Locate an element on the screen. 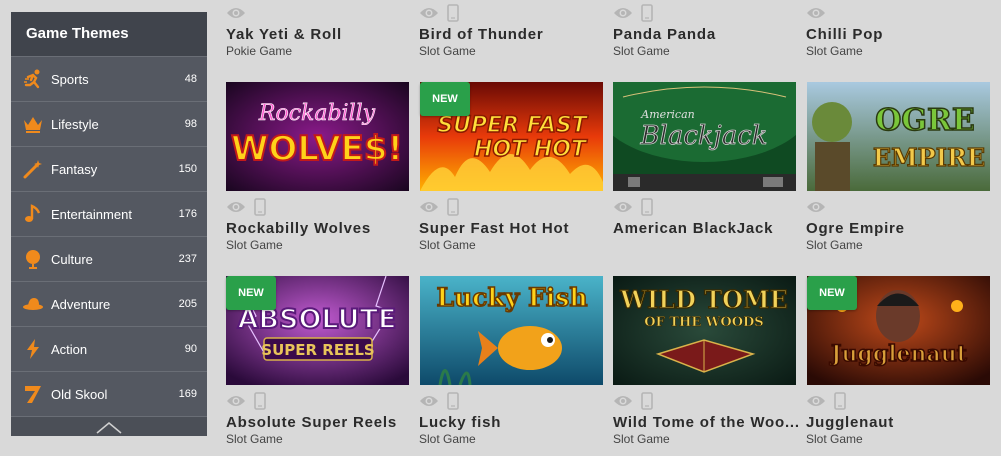 The width and height of the screenshot is (1001, 456). sidebar-item-count: 48 is located at coordinates (190, 79).